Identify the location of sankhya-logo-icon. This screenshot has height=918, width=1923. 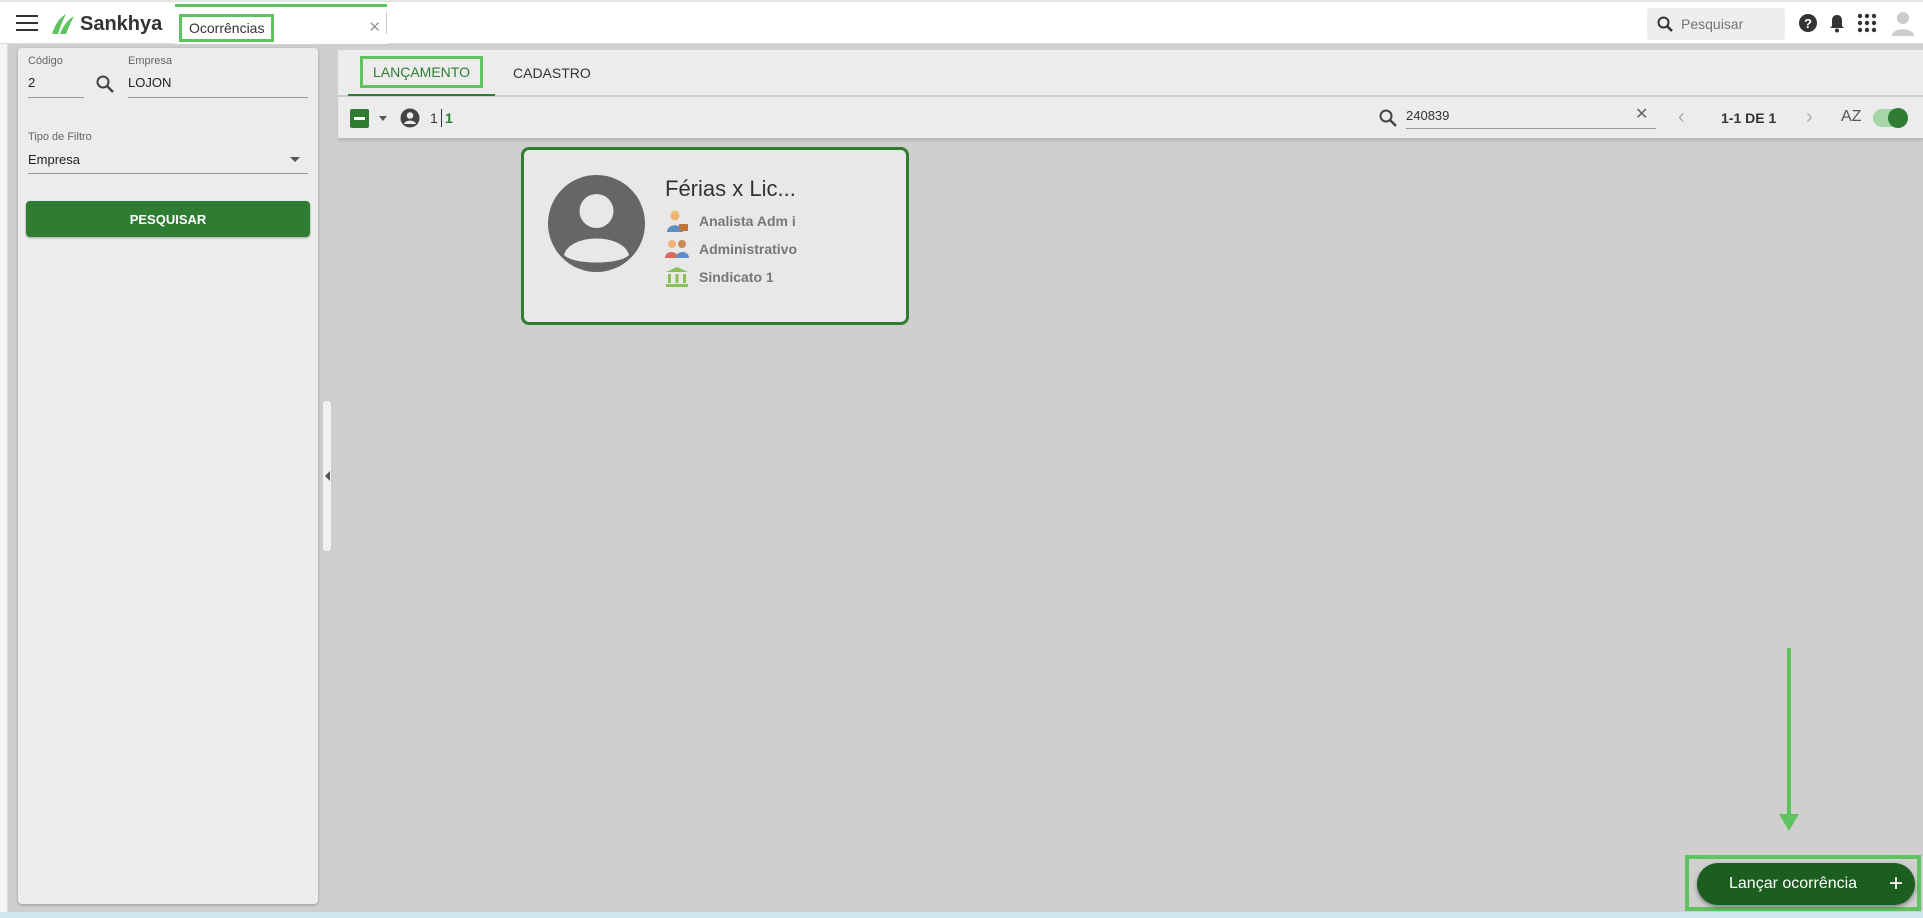
(63, 24).